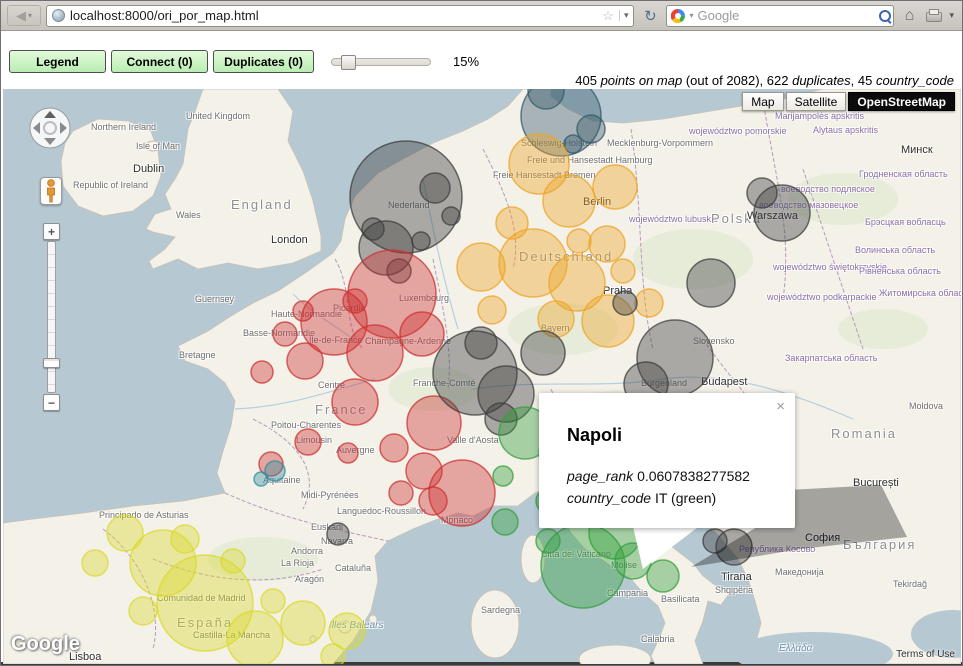 This screenshot has height=666, width=963. Describe the element at coordinates (261, 479) in the screenshot. I see `map-marker-teal` at that location.